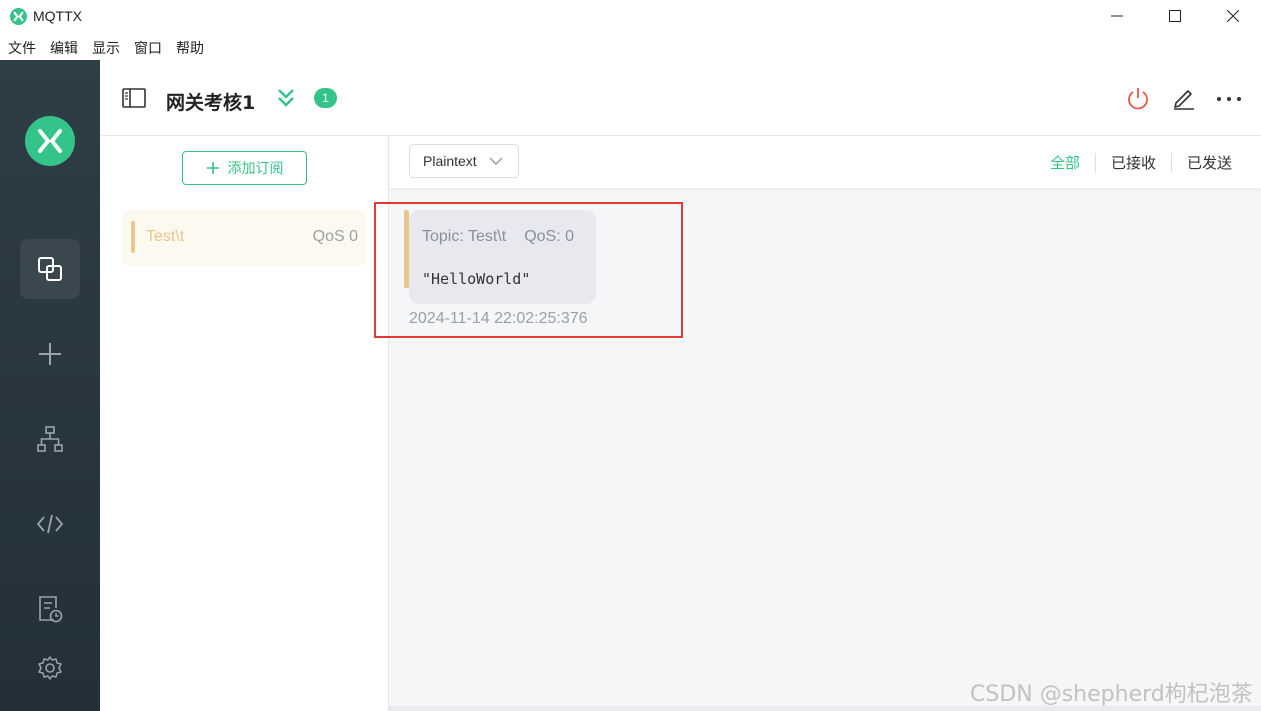 The width and height of the screenshot is (1261, 711). I want to click on close-button, so click(1233, 16).